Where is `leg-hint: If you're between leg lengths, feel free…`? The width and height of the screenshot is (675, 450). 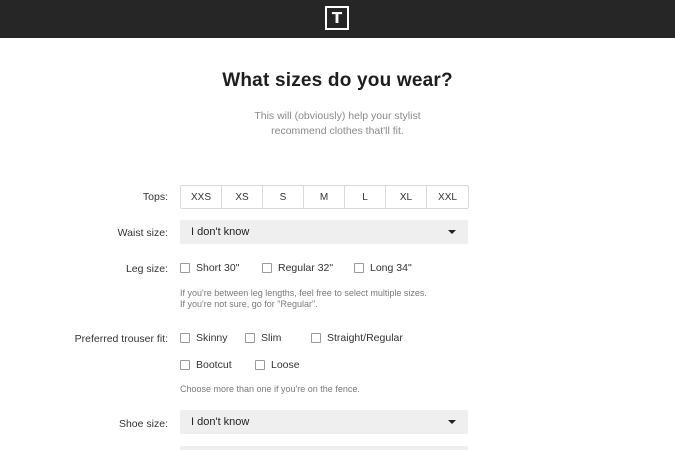 leg-hint: If you're between leg lengths, feel free… is located at coordinates (303, 299).